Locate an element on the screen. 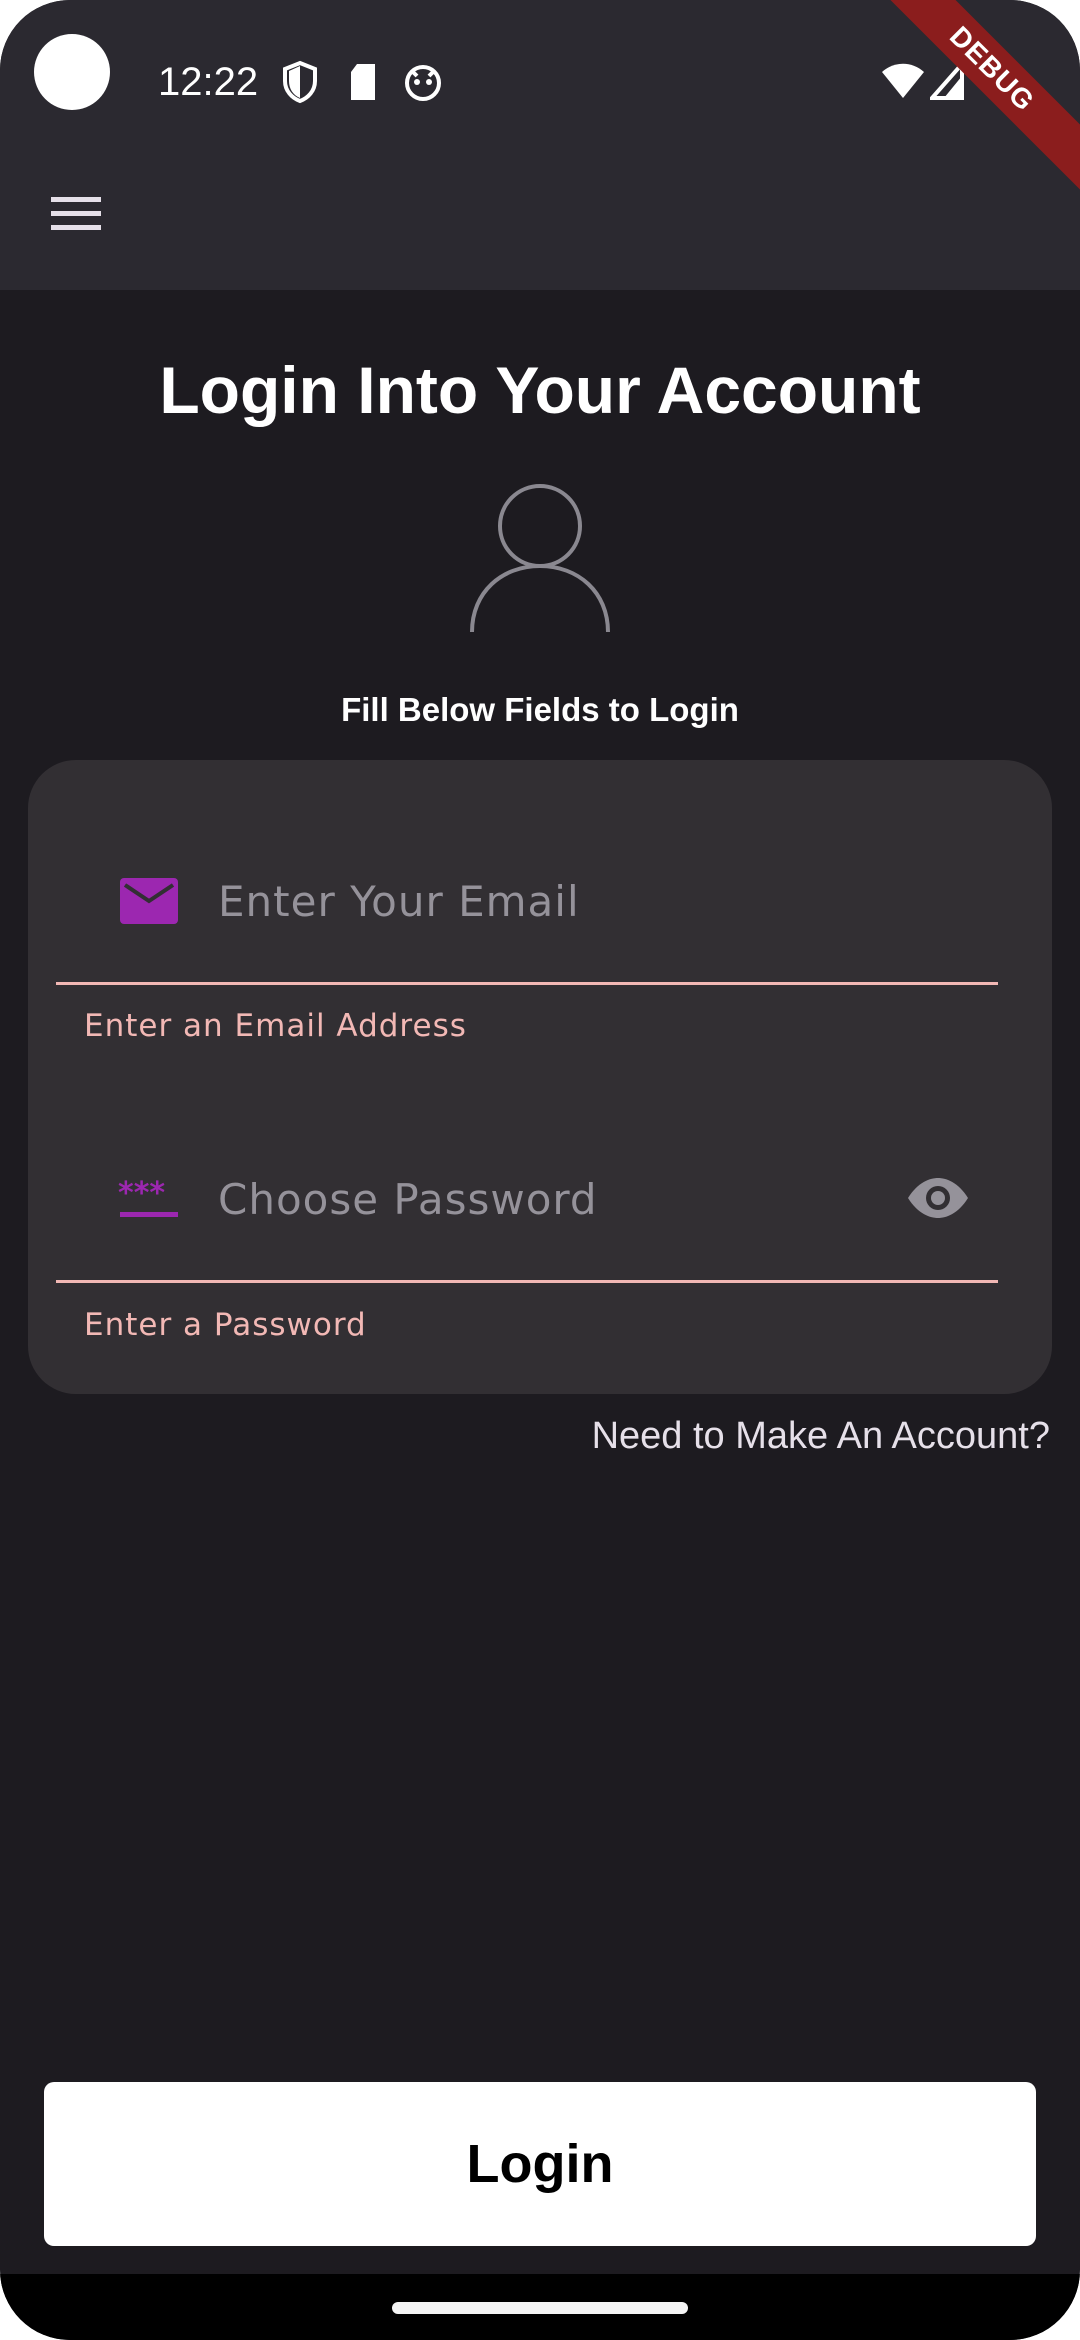 Image resolution: width=1080 pixels, height=2340 pixels. signup-link: Need to Make An Account? is located at coordinates (821, 1436).